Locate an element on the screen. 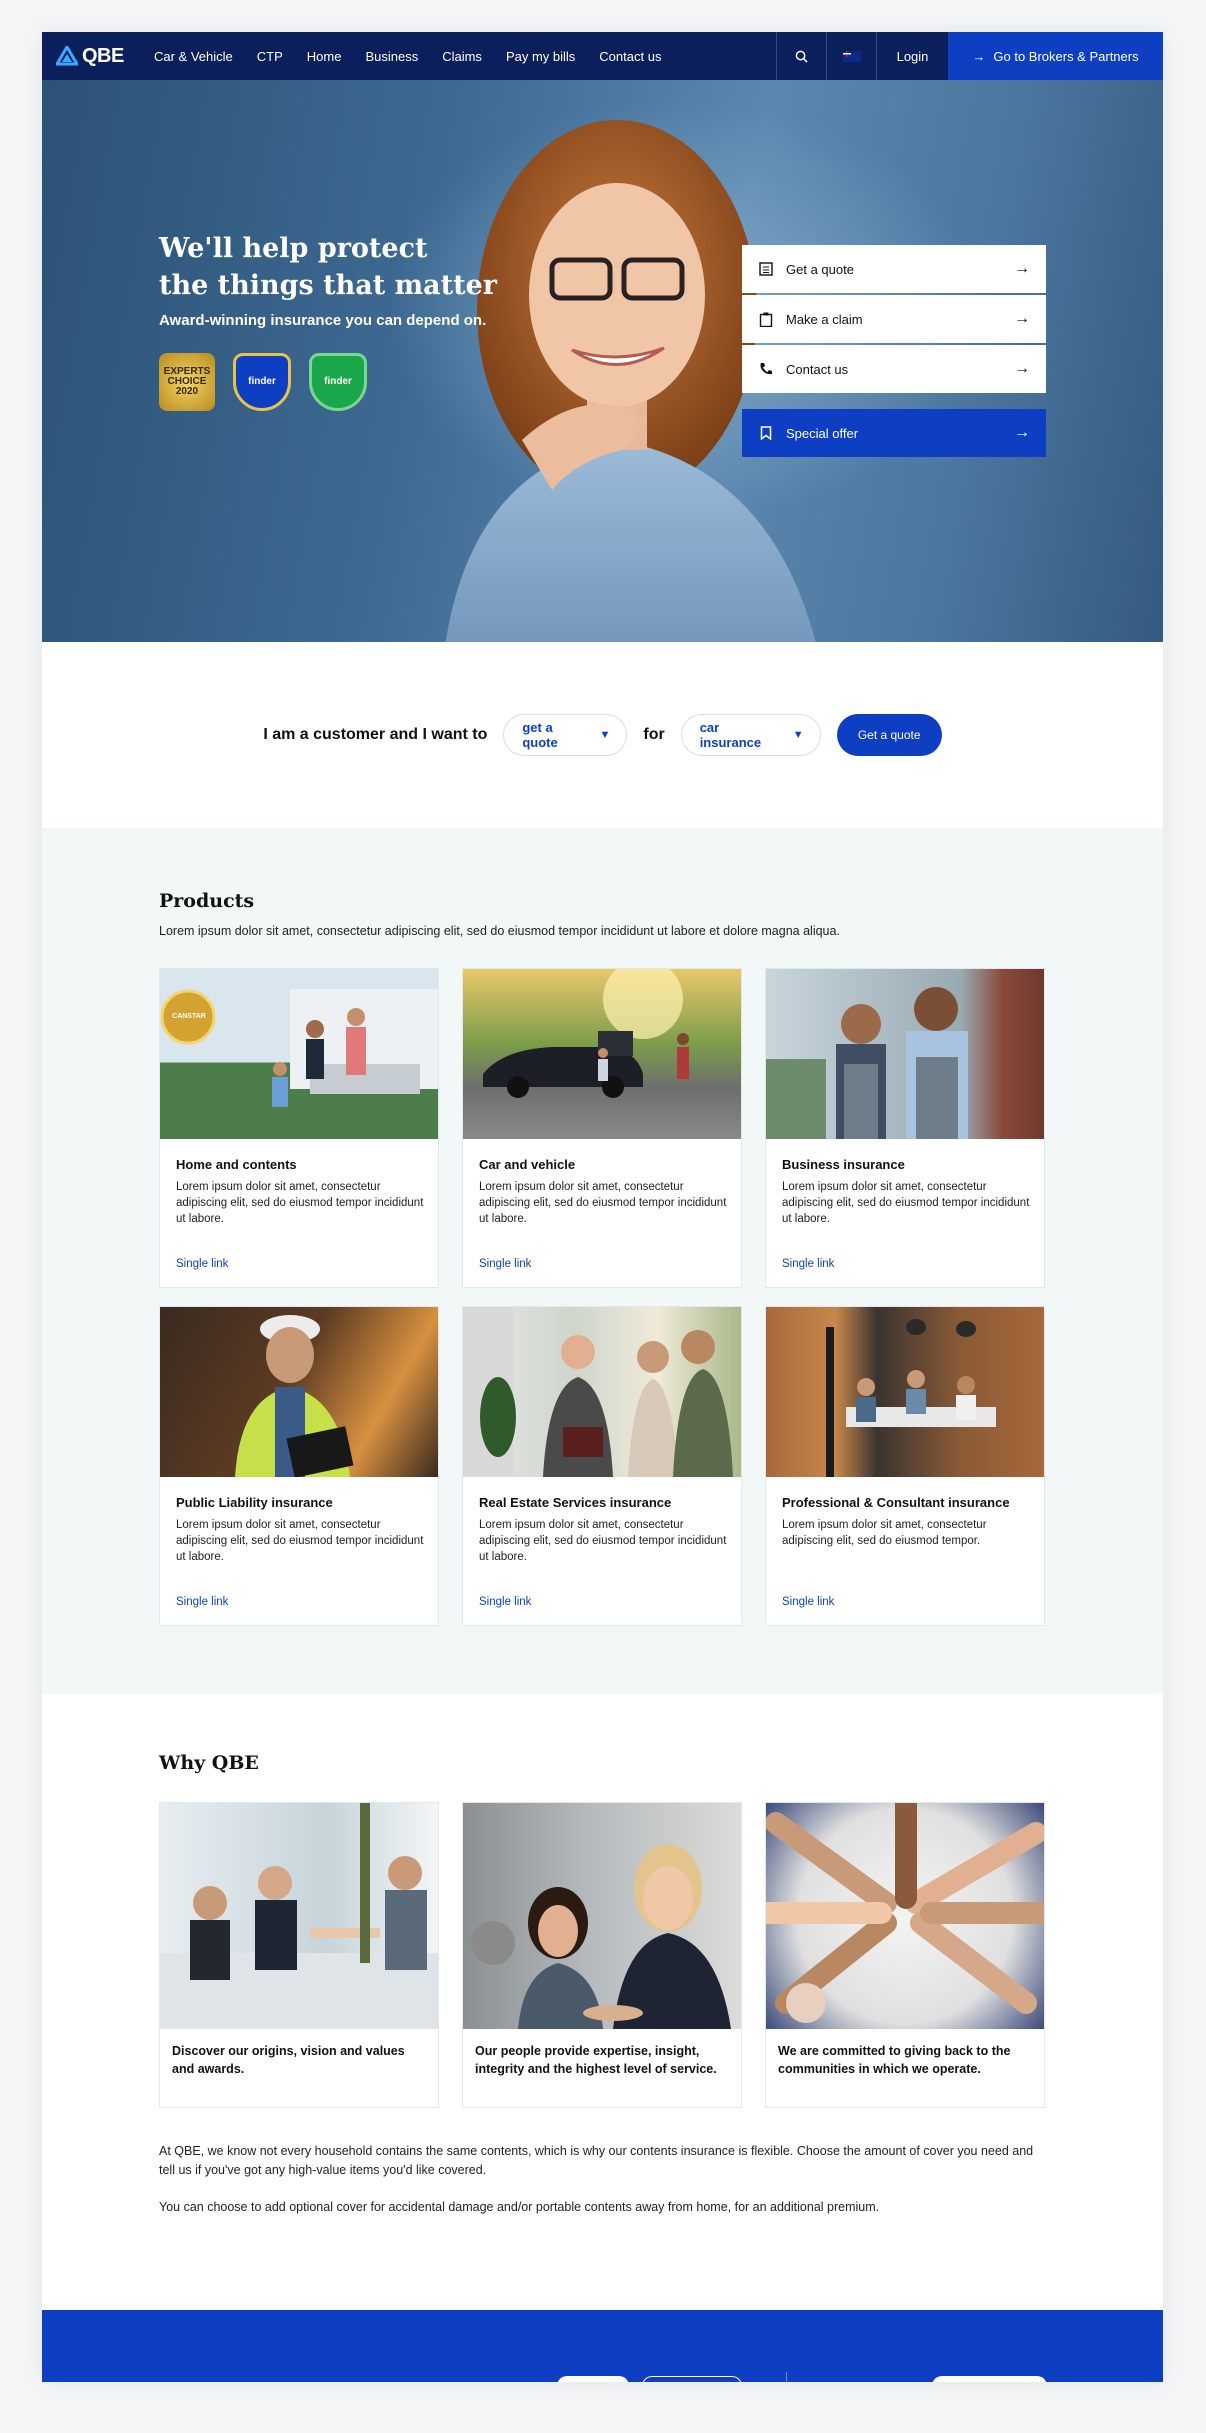 Image resolution: width=1206 pixels, height=2433 pixels. nav-link-pay-bills: Pay my bills is located at coordinates (540, 56).